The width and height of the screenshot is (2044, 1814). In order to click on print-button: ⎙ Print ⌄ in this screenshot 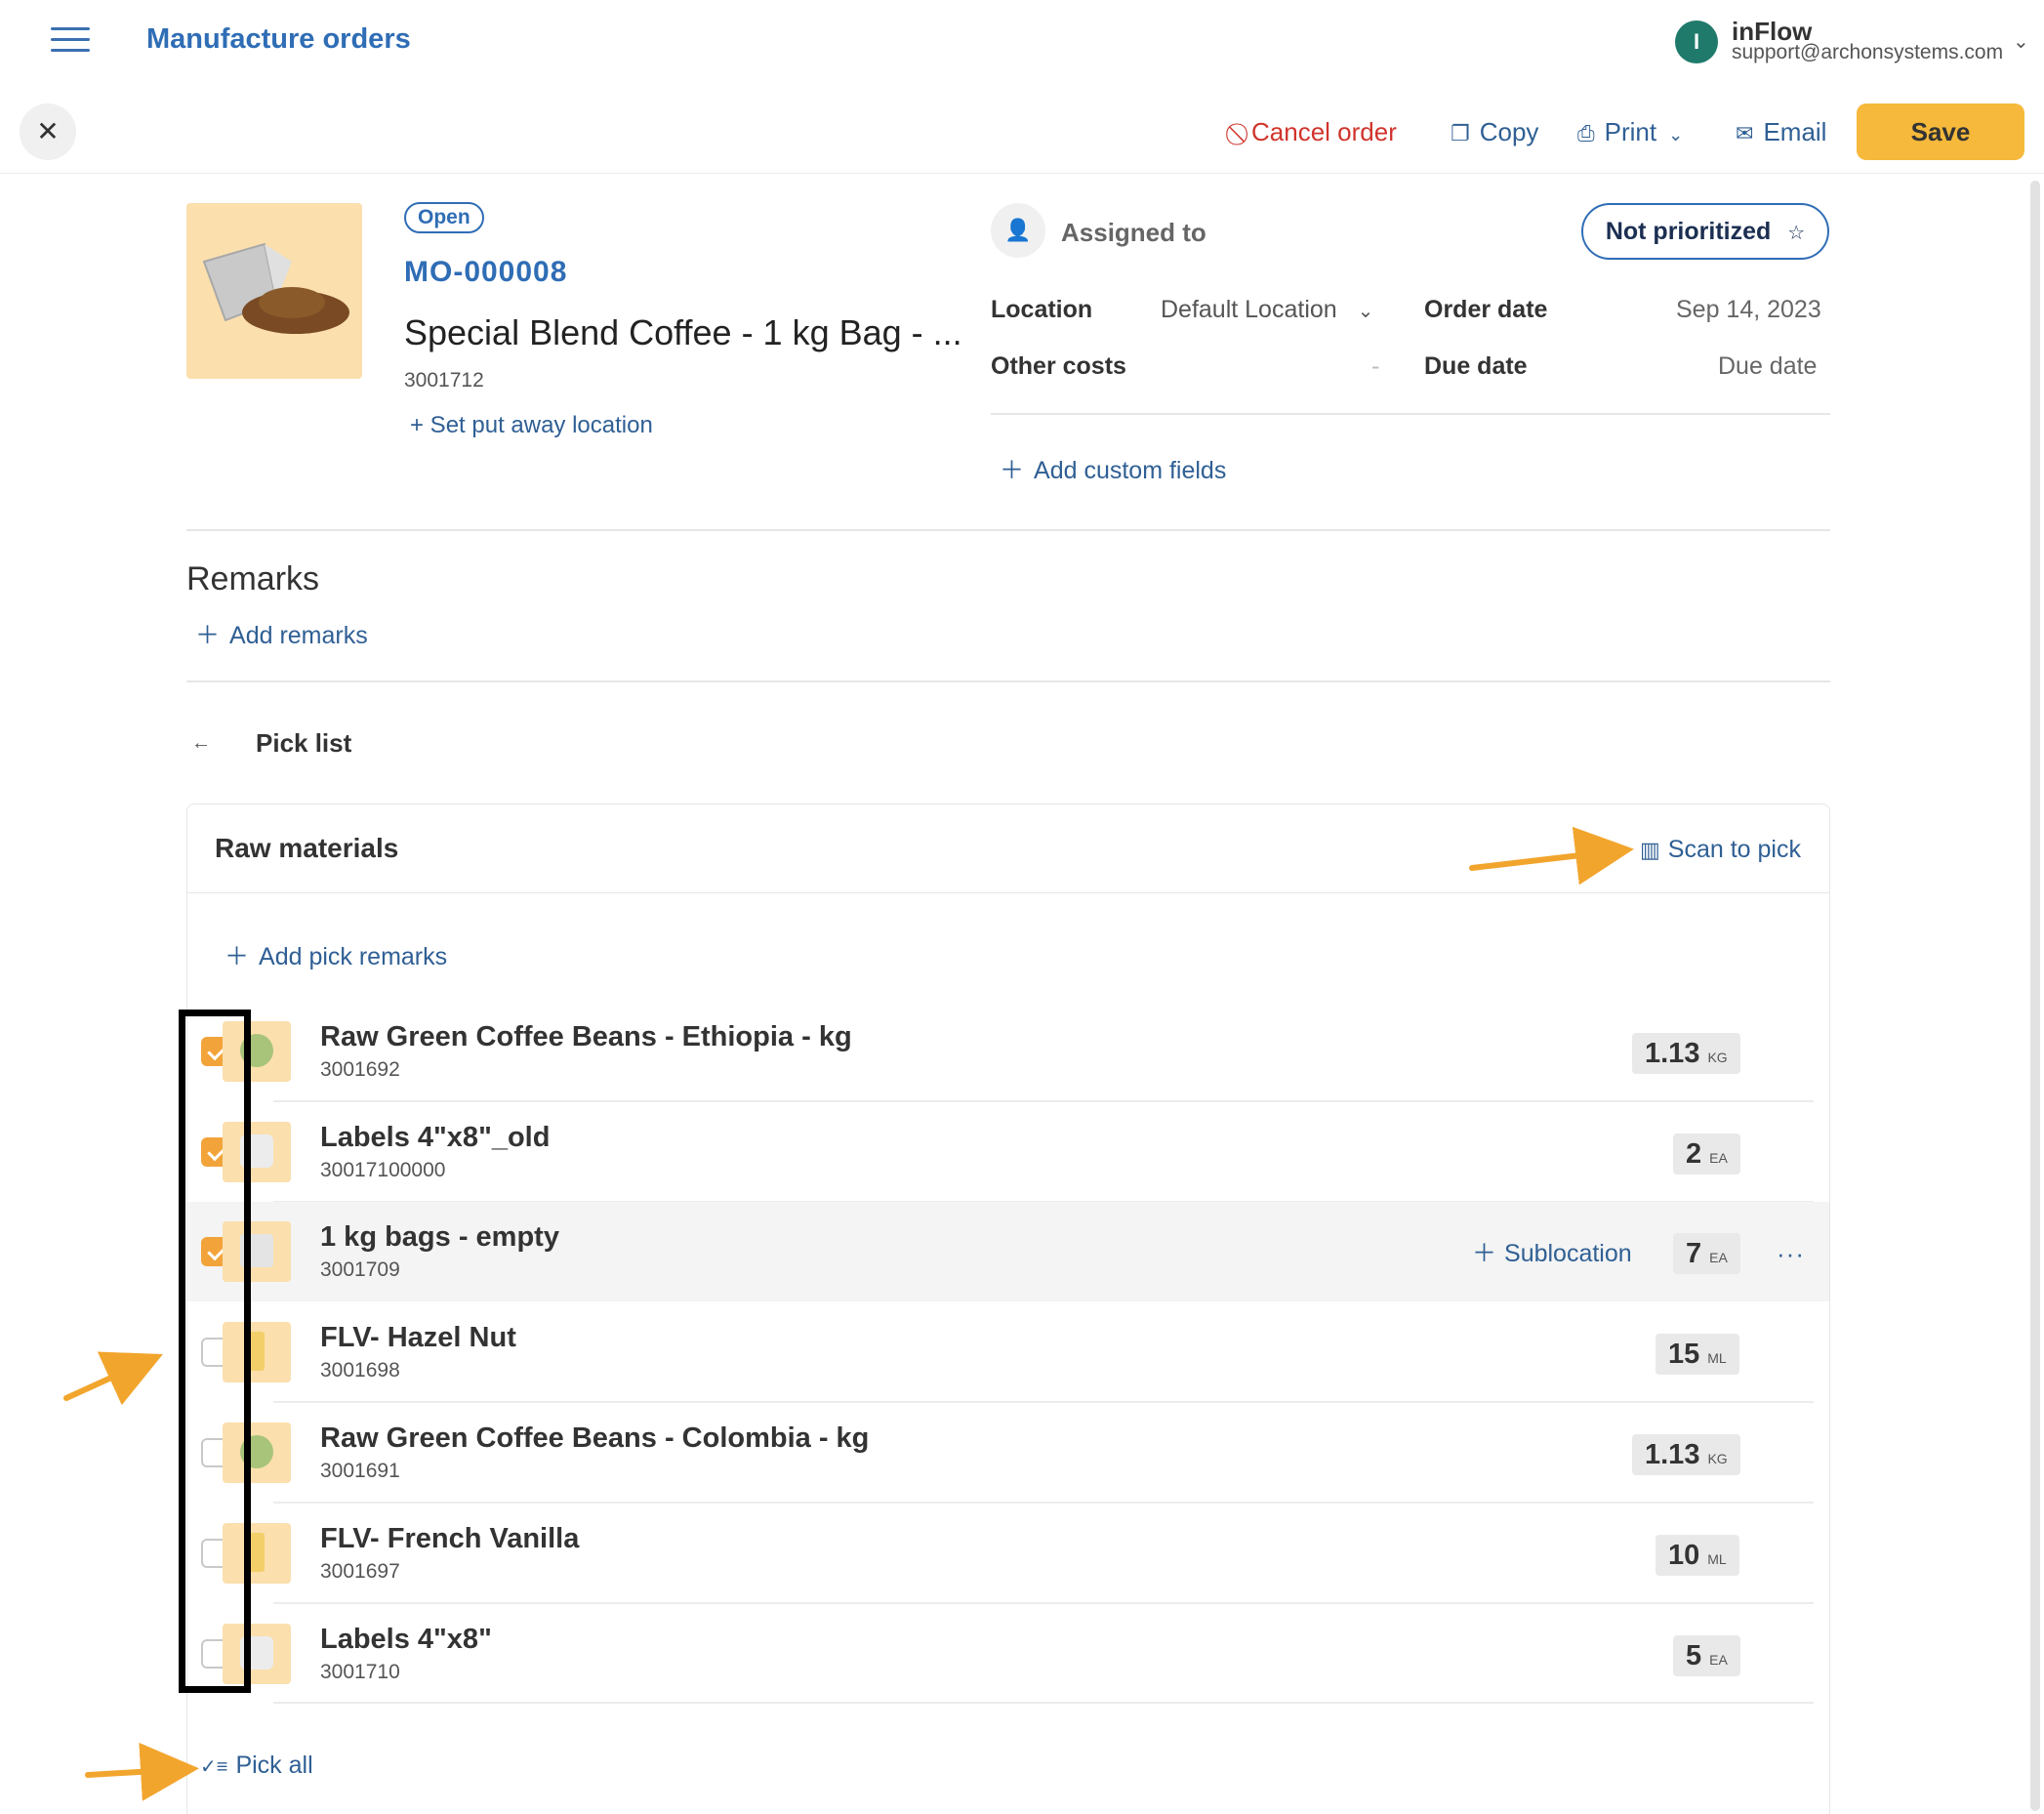, I will do `click(1630, 132)`.